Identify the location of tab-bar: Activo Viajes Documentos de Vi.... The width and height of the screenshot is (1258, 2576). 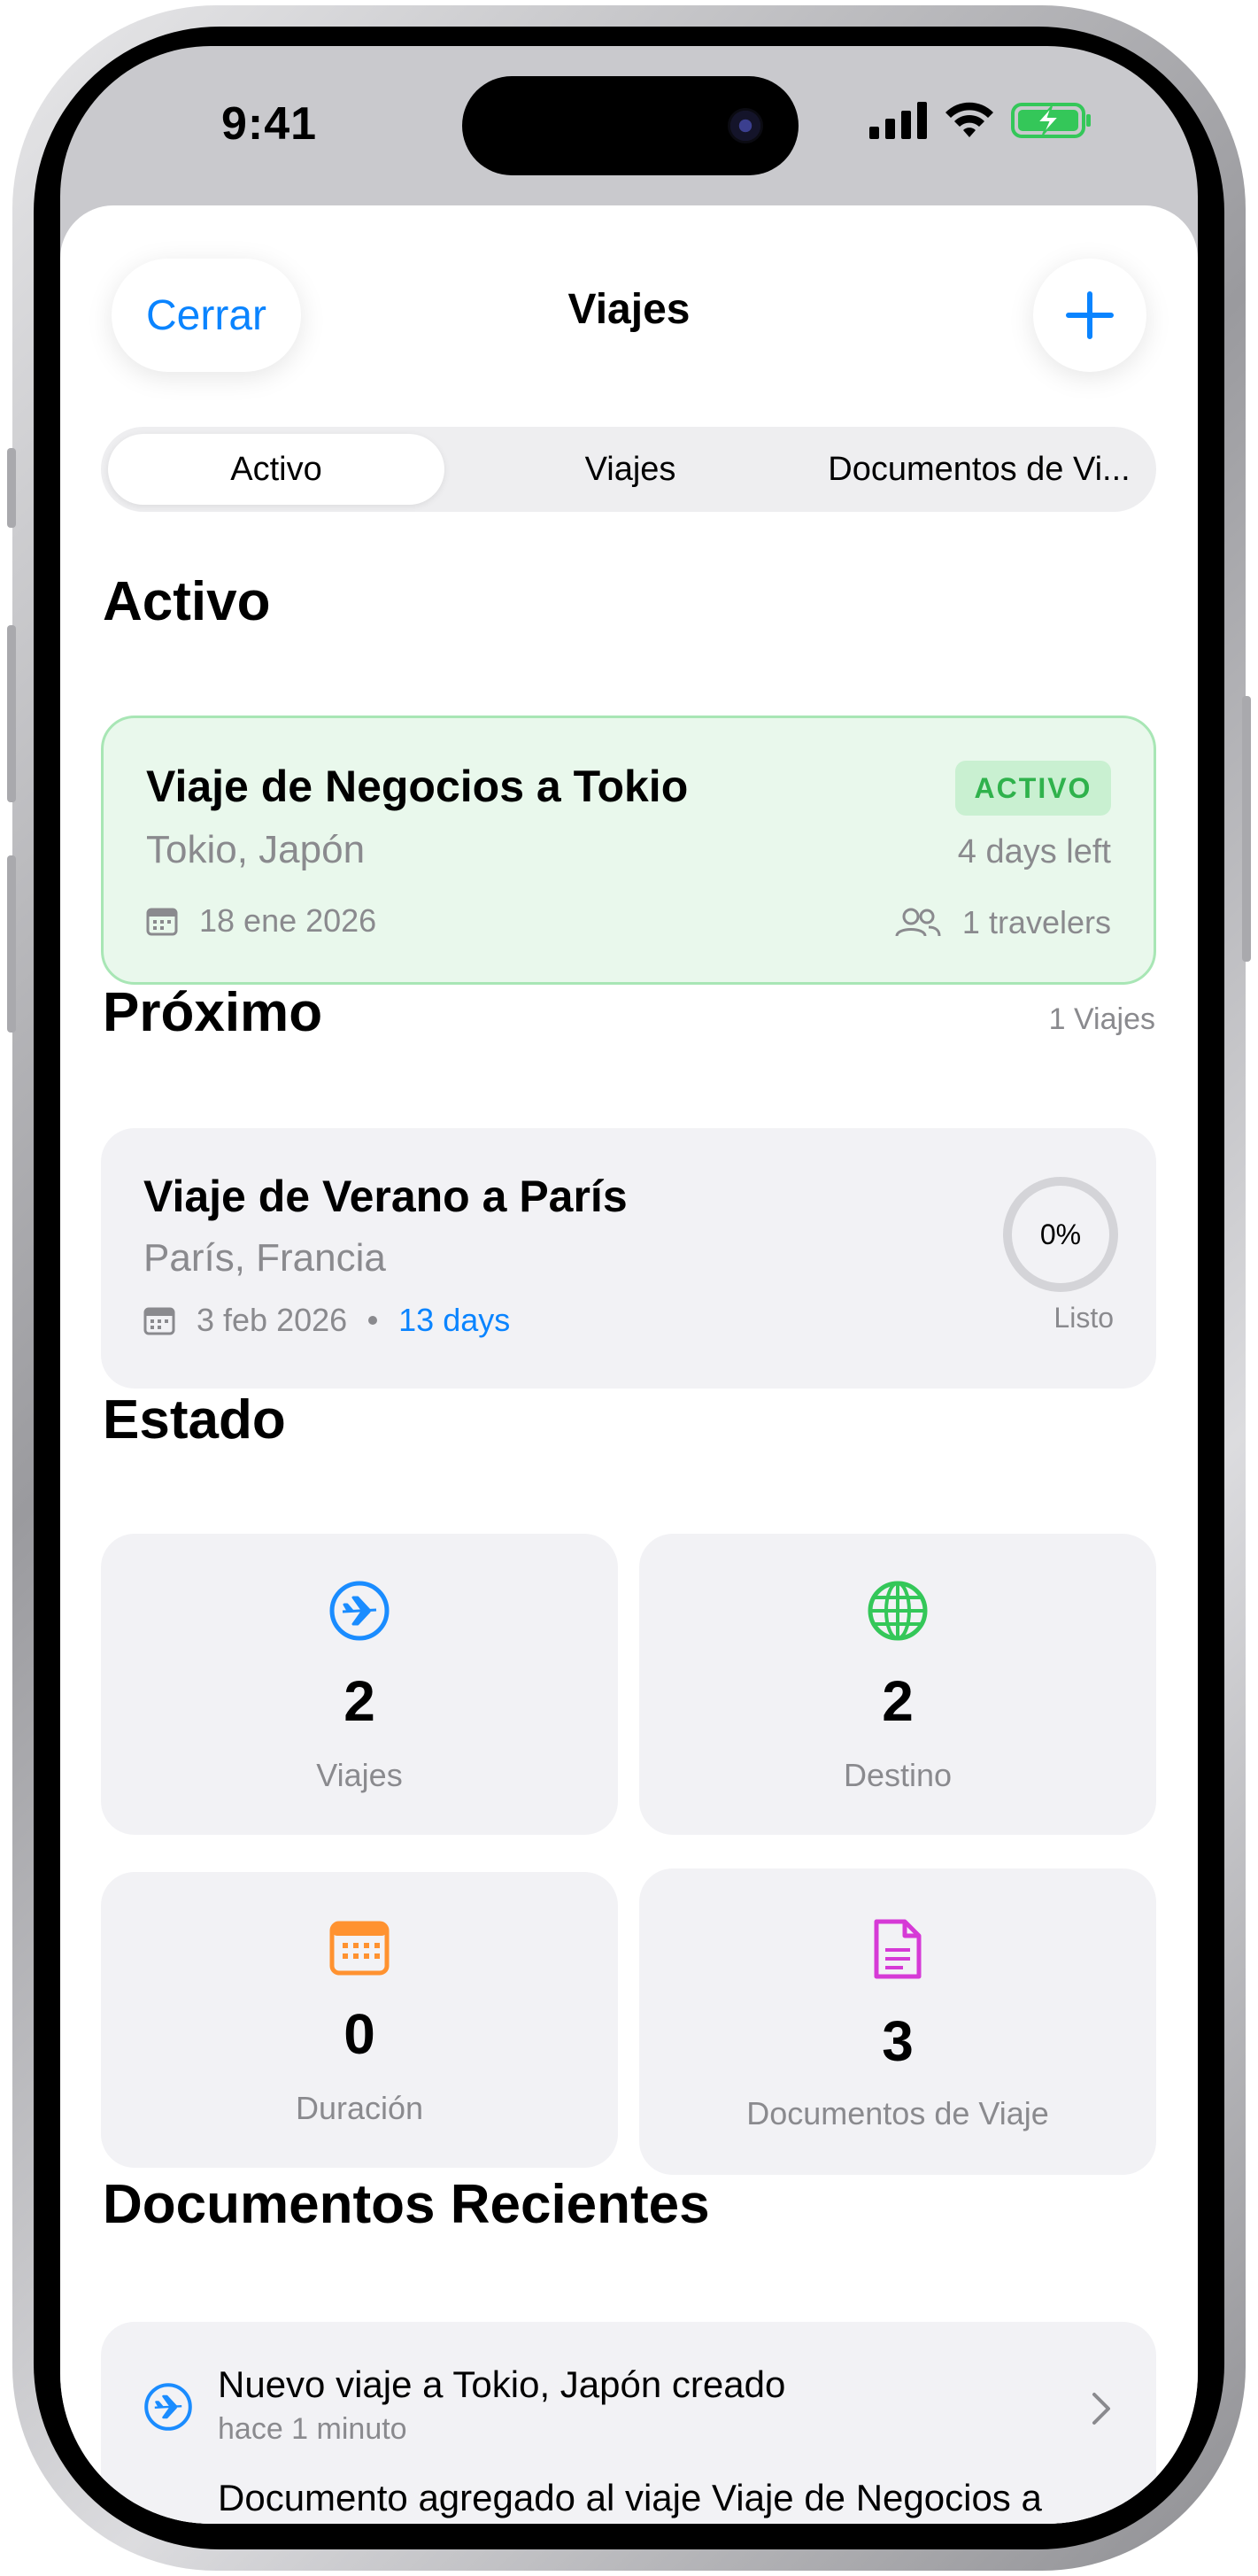
(629, 469).